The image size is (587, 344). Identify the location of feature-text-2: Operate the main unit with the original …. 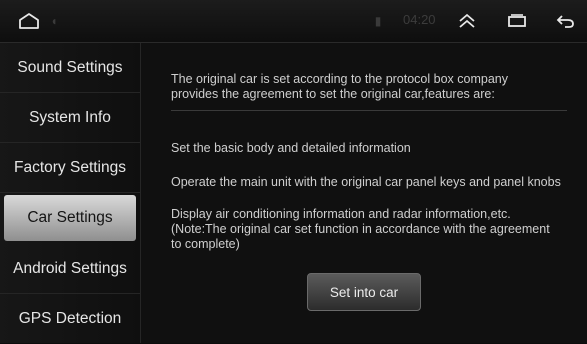
(366, 182).